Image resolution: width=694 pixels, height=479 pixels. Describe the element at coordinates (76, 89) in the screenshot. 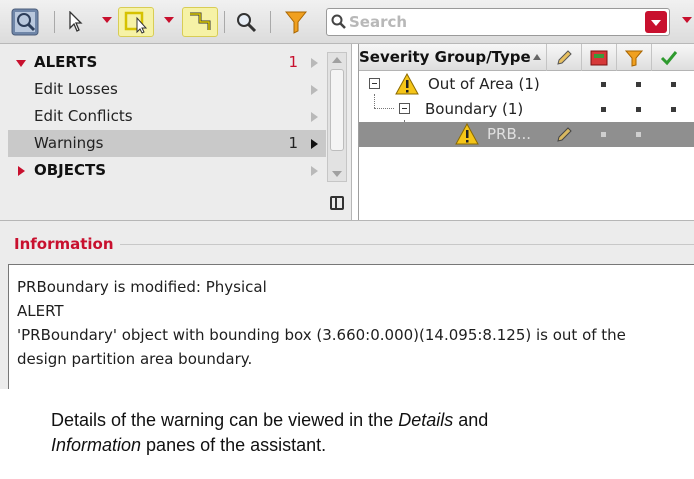

I see `category-label: Edit Losses` at that location.